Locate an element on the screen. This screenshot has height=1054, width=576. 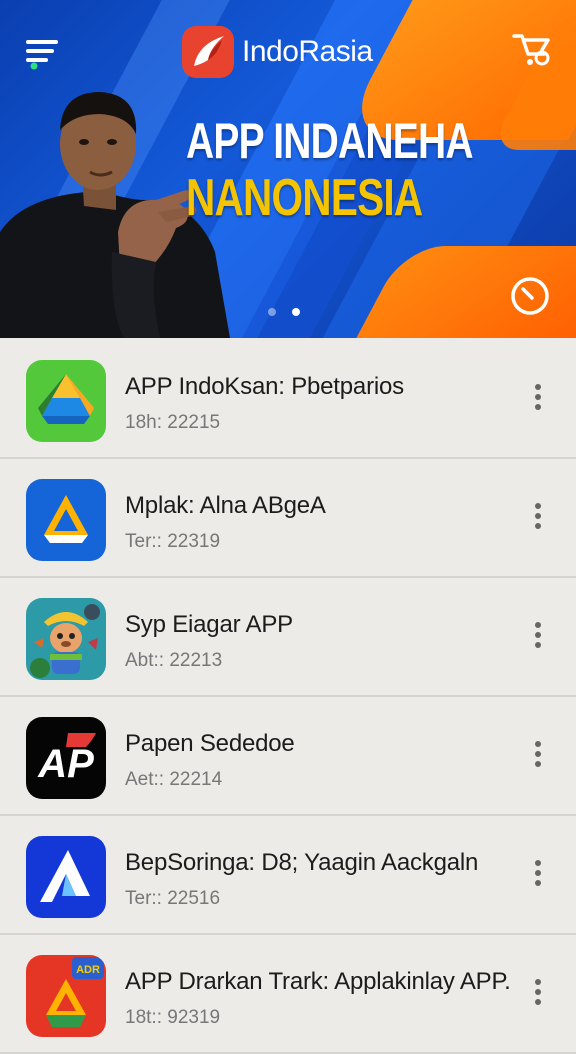
app-subtitle: Abt:: 22213 is located at coordinates (174, 660).